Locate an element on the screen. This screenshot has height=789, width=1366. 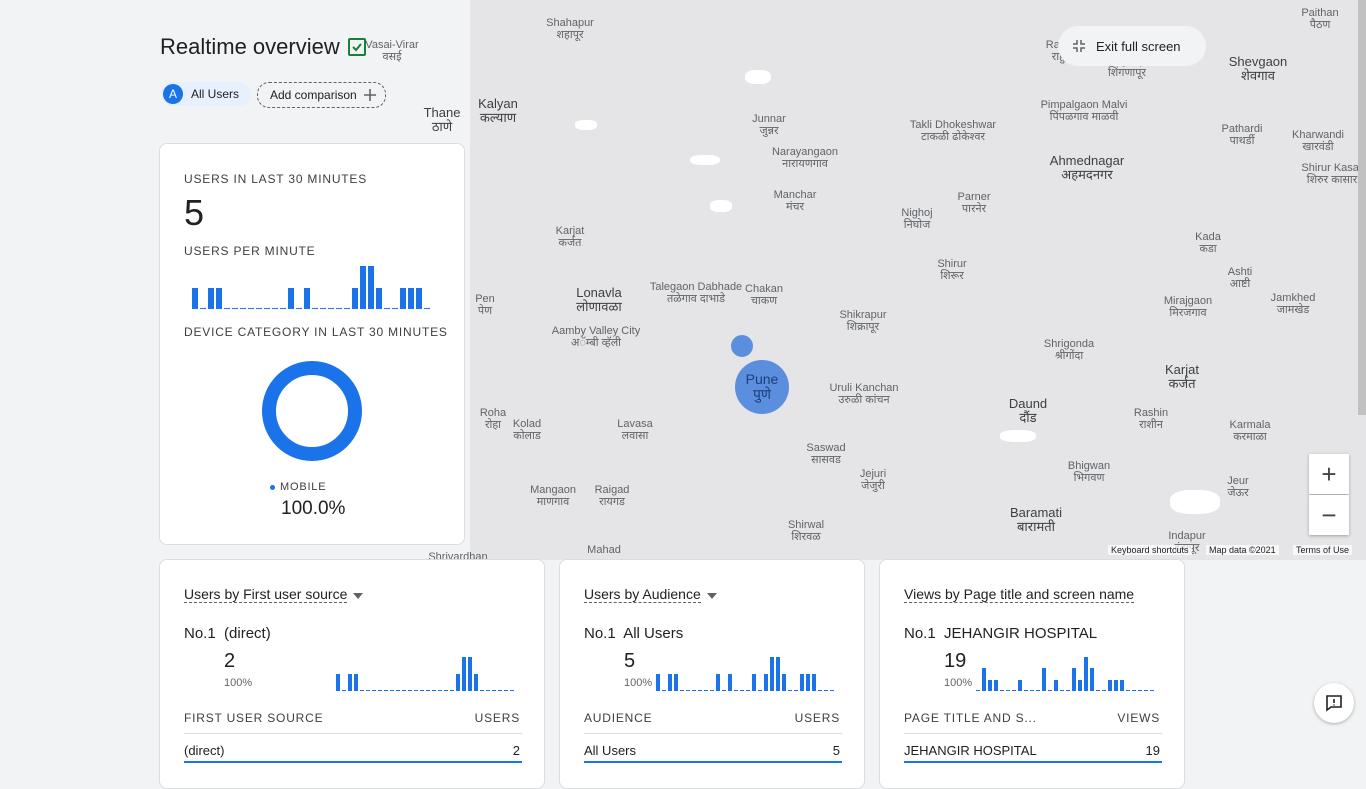
user-location-marker-pune: Pune पुणे is located at coordinates (762, 387).